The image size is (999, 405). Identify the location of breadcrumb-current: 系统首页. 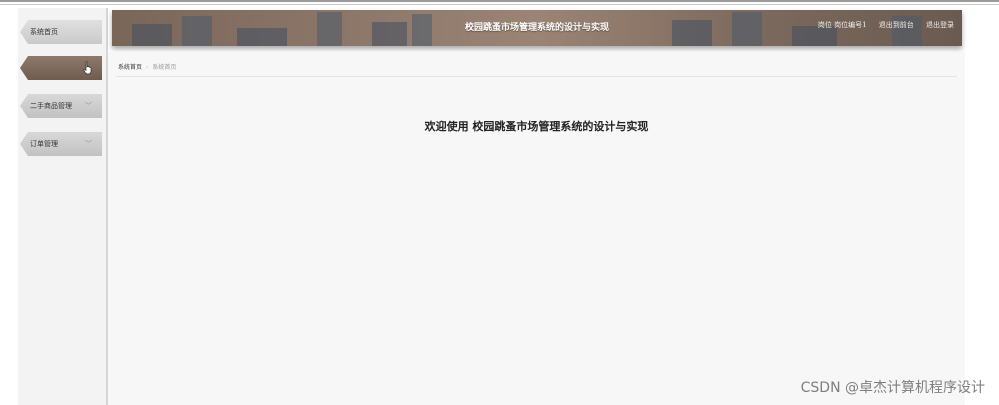
(164, 67).